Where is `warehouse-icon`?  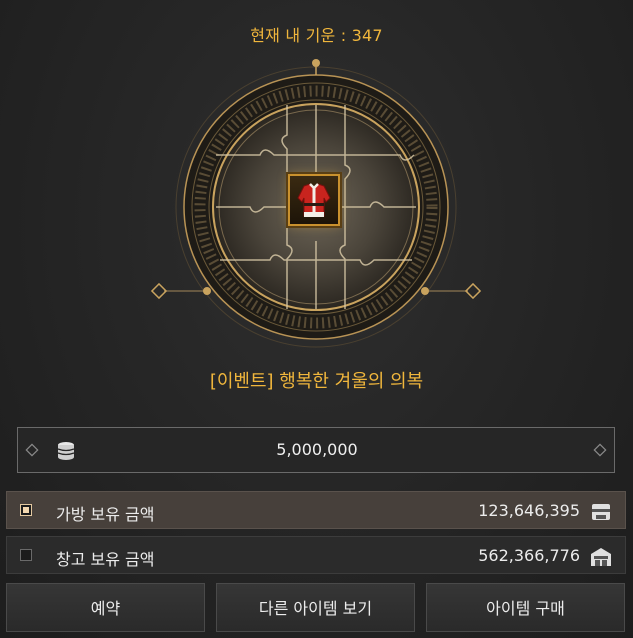
warehouse-icon is located at coordinates (601, 557).